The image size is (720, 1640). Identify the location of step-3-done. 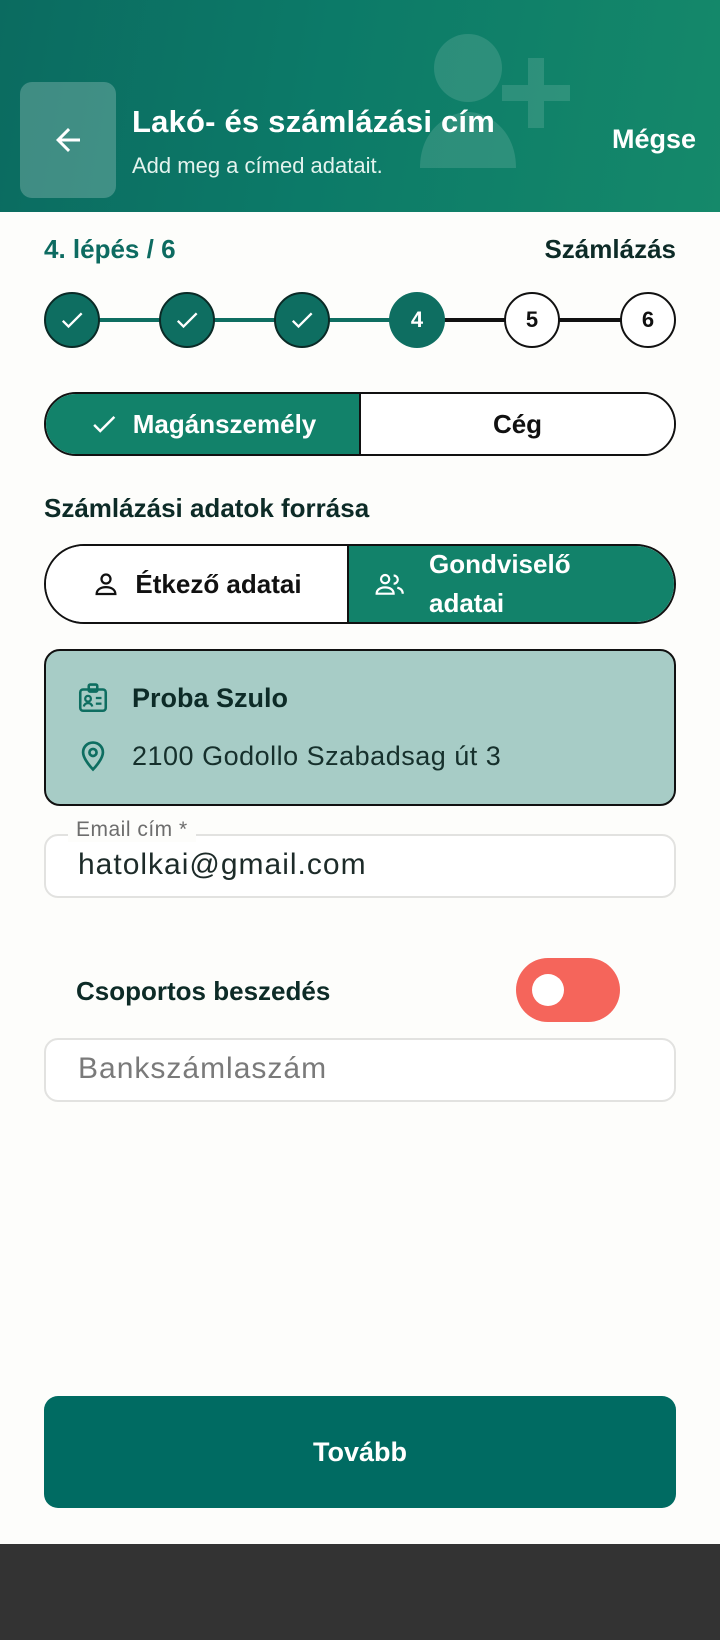
(302, 320).